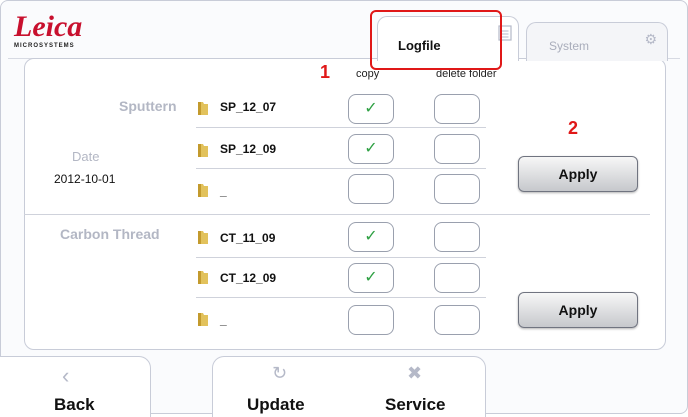 This screenshot has height=417, width=688. What do you see at coordinates (281, 387) in the screenshot?
I see `update-button: ↻ Update` at bounding box center [281, 387].